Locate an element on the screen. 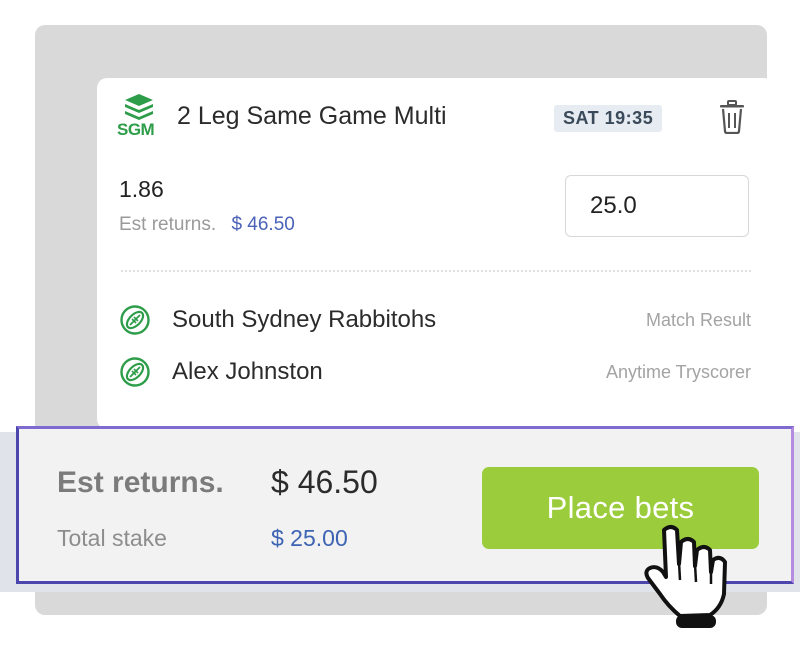  total-stake-value: $ 25.00 is located at coordinates (309, 538).